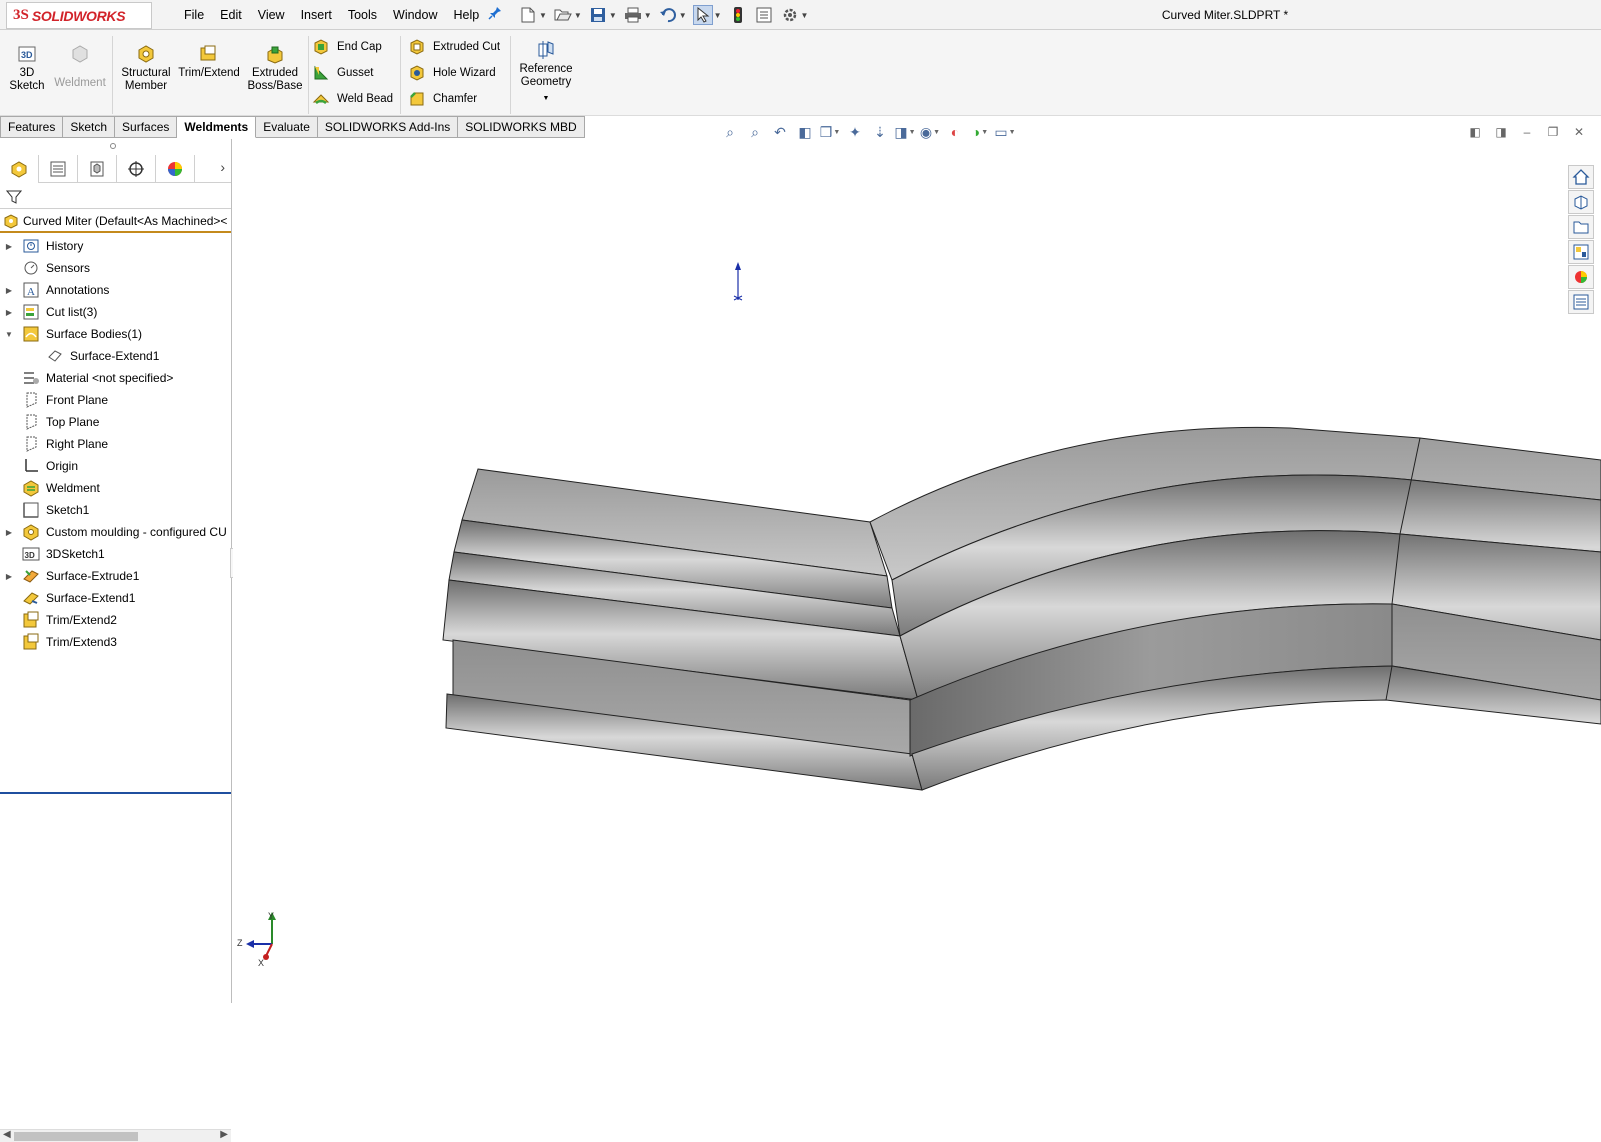  What do you see at coordinates (115, 444) in the screenshot?
I see `tree-item-right-plane: Right Plane` at bounding box center [115, 444].